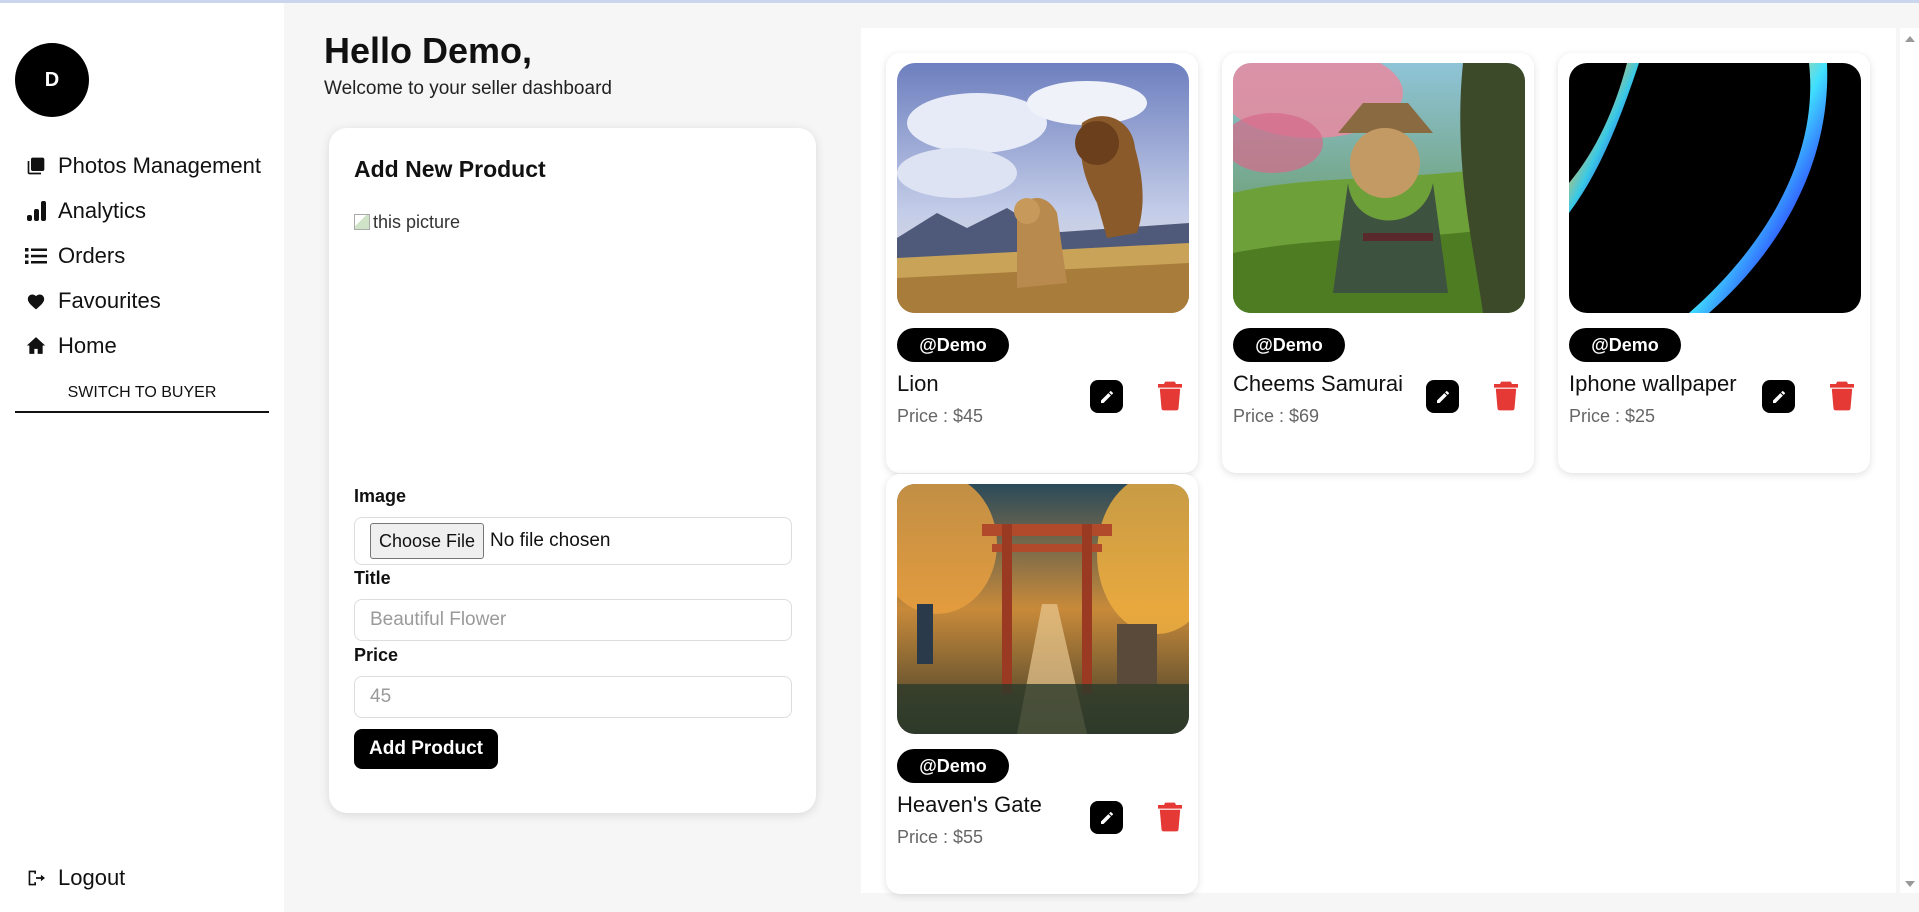 Image resolution: width=1919 pixels, height=912 pixels. Describe the element at coordinates (87, 345) in the screenshot. I see `sidebar-item-label: Home` at that location.